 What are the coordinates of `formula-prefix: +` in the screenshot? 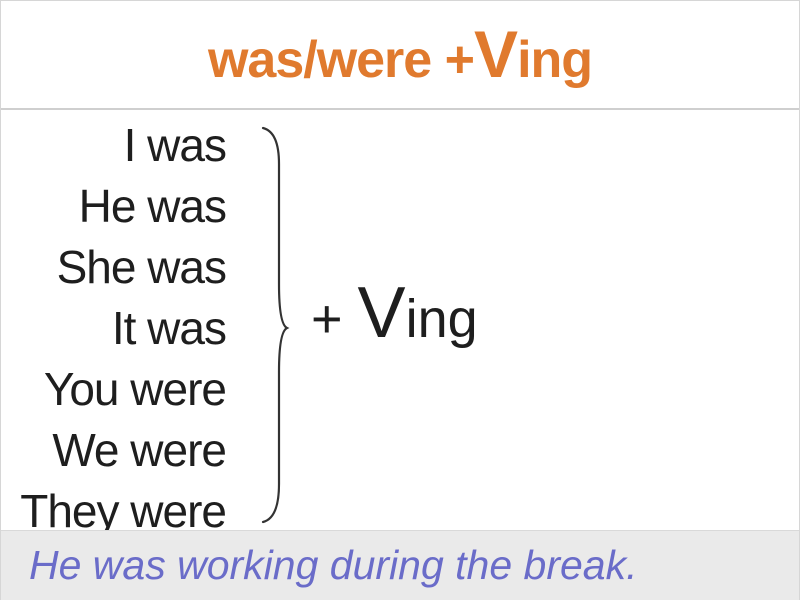 It's located at (334, 319).